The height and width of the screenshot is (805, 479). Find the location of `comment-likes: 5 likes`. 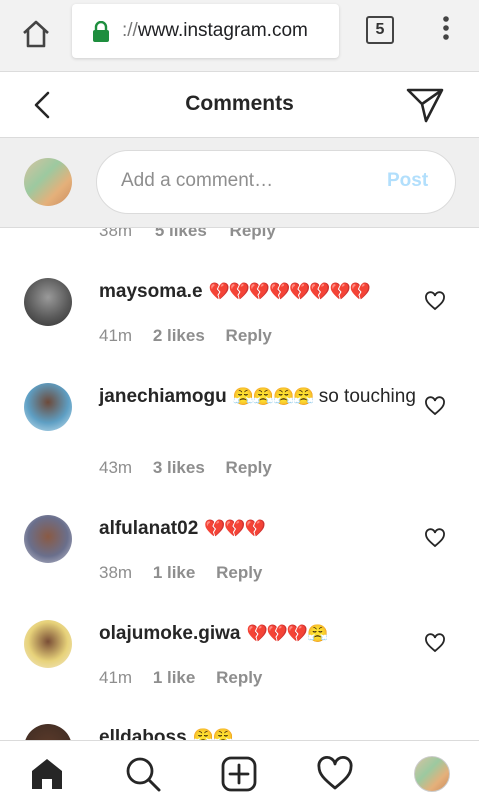

comment-likes: 5 likes is located at coordinates (181, 234).